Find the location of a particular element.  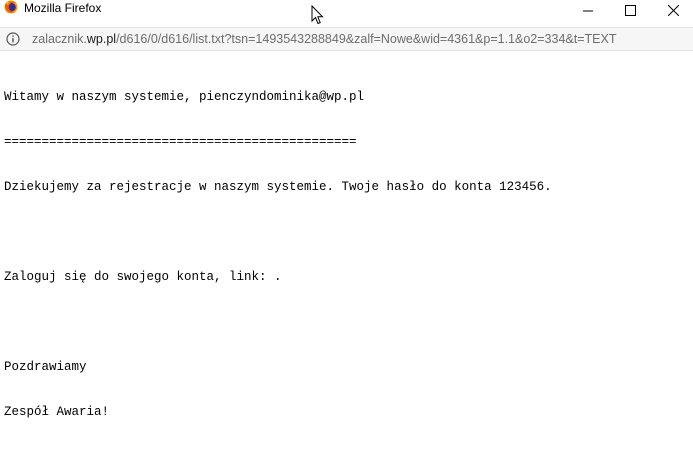

close-button is located at coordinates (673, 10).